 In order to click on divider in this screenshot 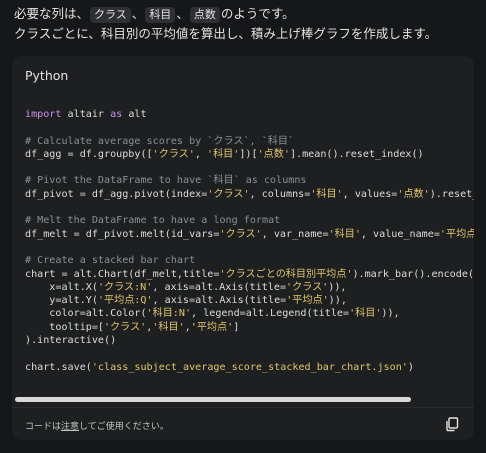, I will do `click(243, 407)`.